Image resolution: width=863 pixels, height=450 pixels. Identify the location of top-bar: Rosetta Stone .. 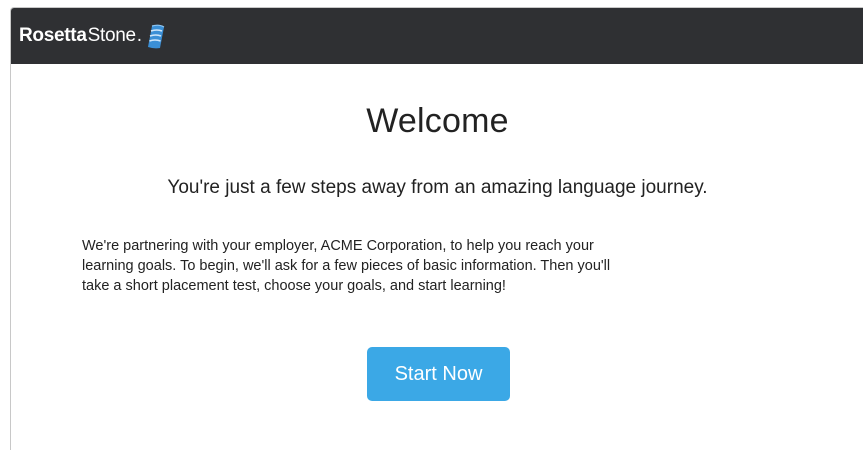
(437, 36).